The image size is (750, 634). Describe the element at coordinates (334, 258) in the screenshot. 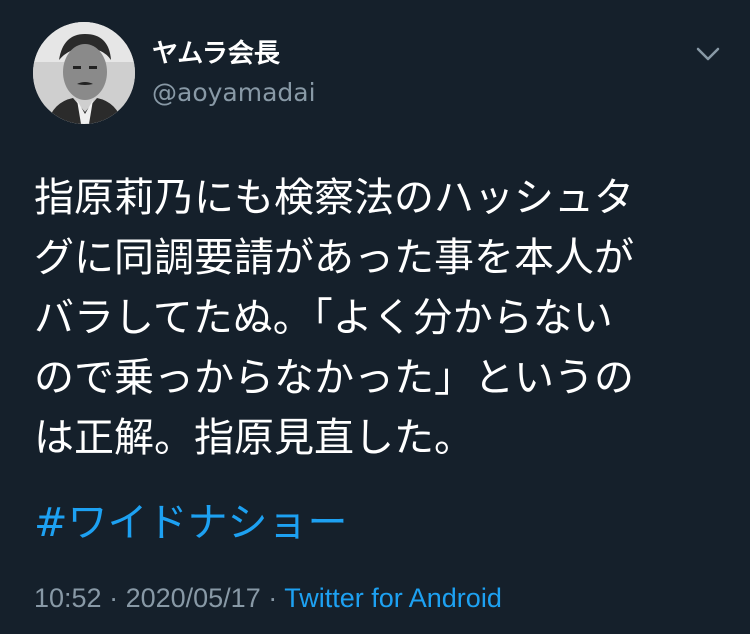

I see `tweet-text-line: グに同調要請があった事を本人が` at that location.